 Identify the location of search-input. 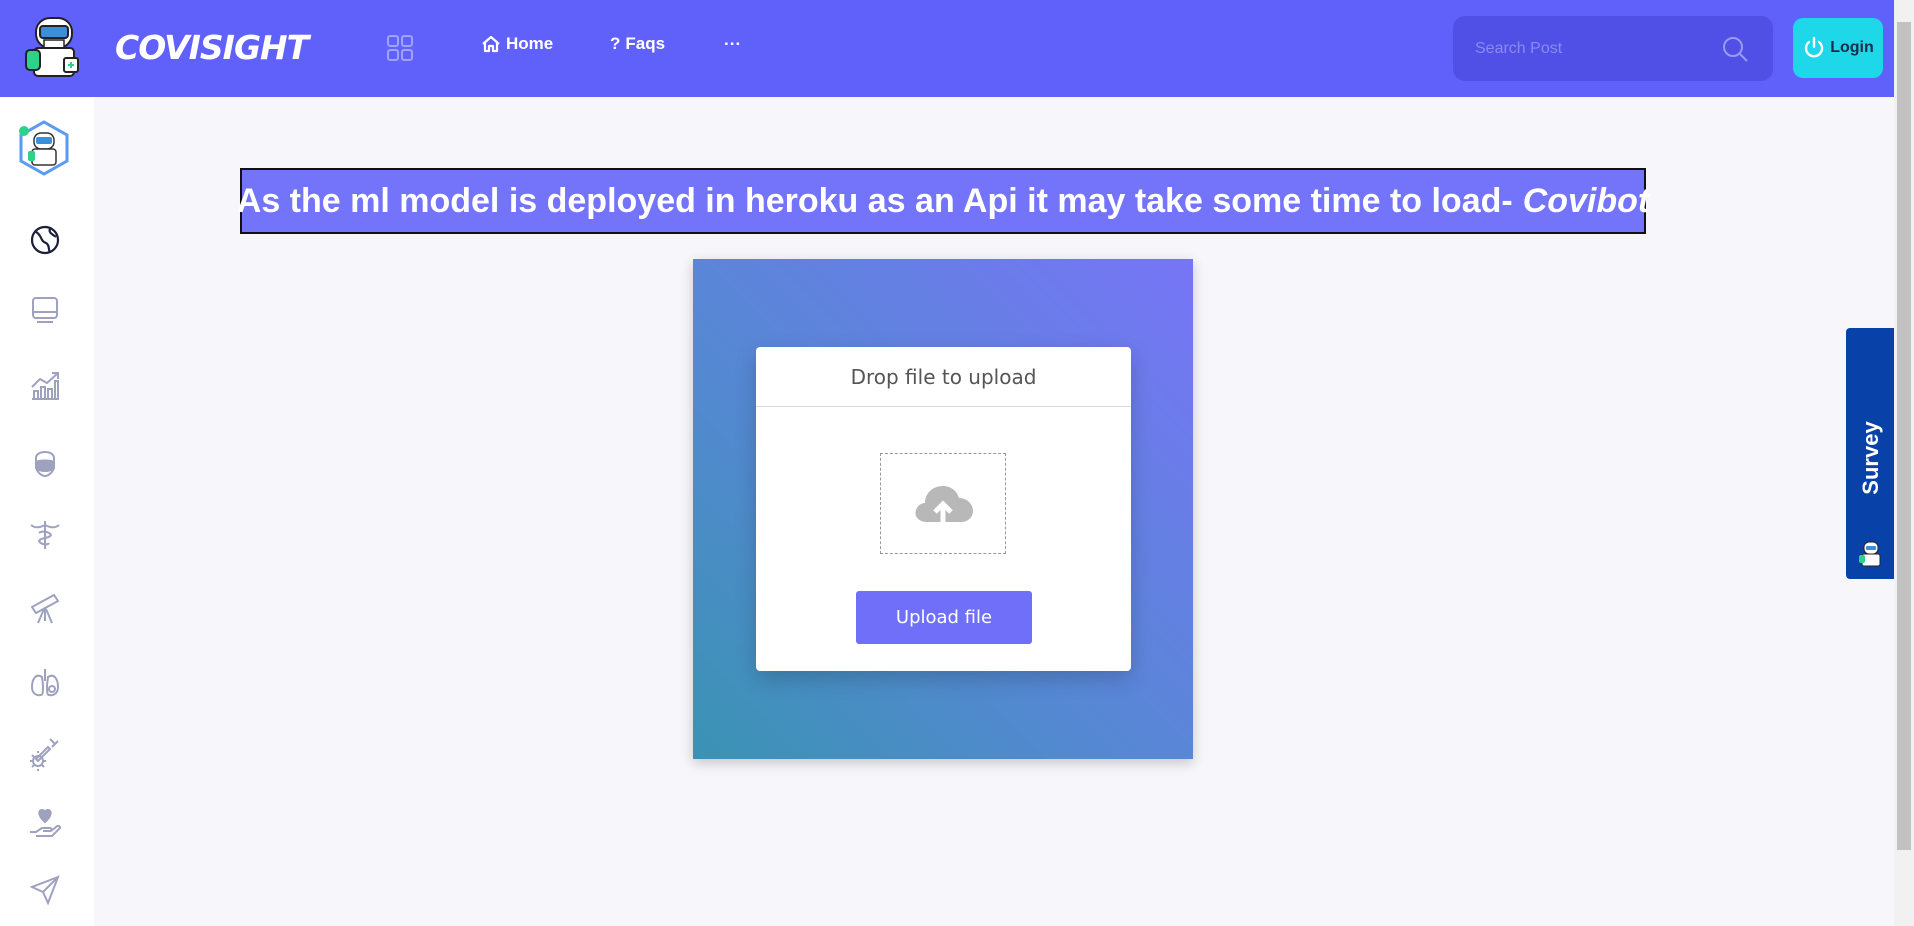
(1595, 49).